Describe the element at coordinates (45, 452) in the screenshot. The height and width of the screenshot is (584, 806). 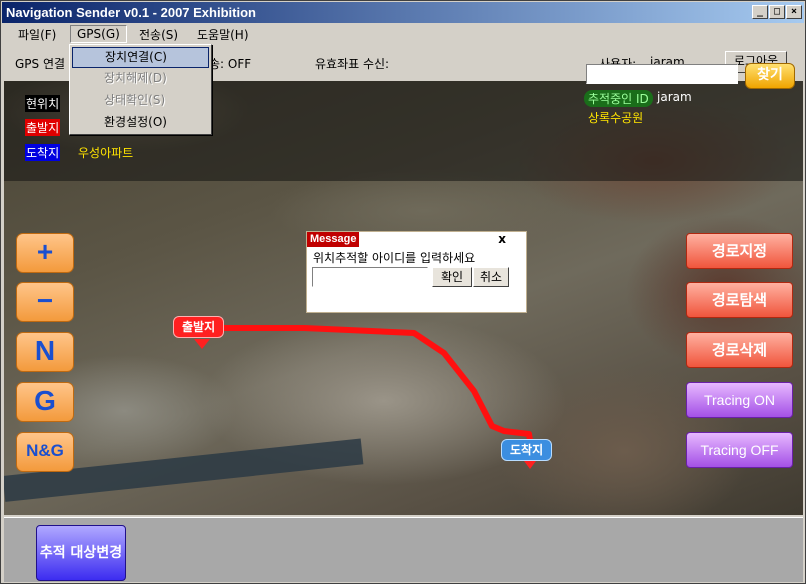
I see `north-gps-button: N&G` at that location.